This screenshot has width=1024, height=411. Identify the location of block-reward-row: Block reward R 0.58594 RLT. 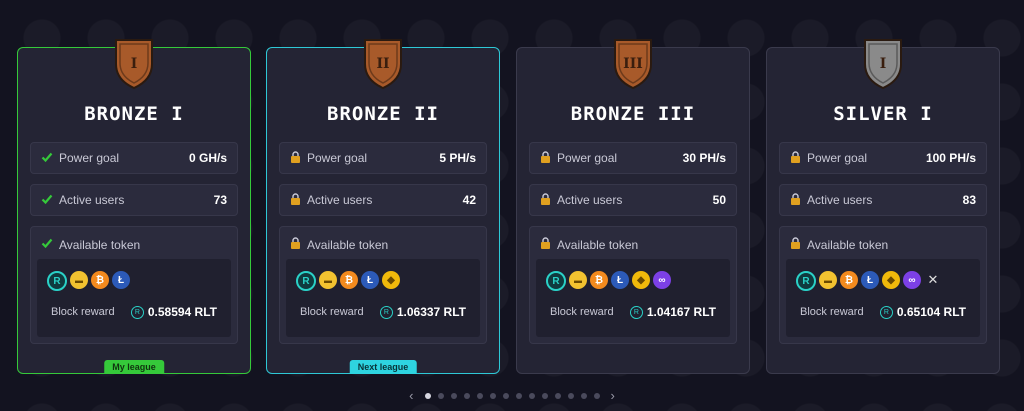
(134, 312).